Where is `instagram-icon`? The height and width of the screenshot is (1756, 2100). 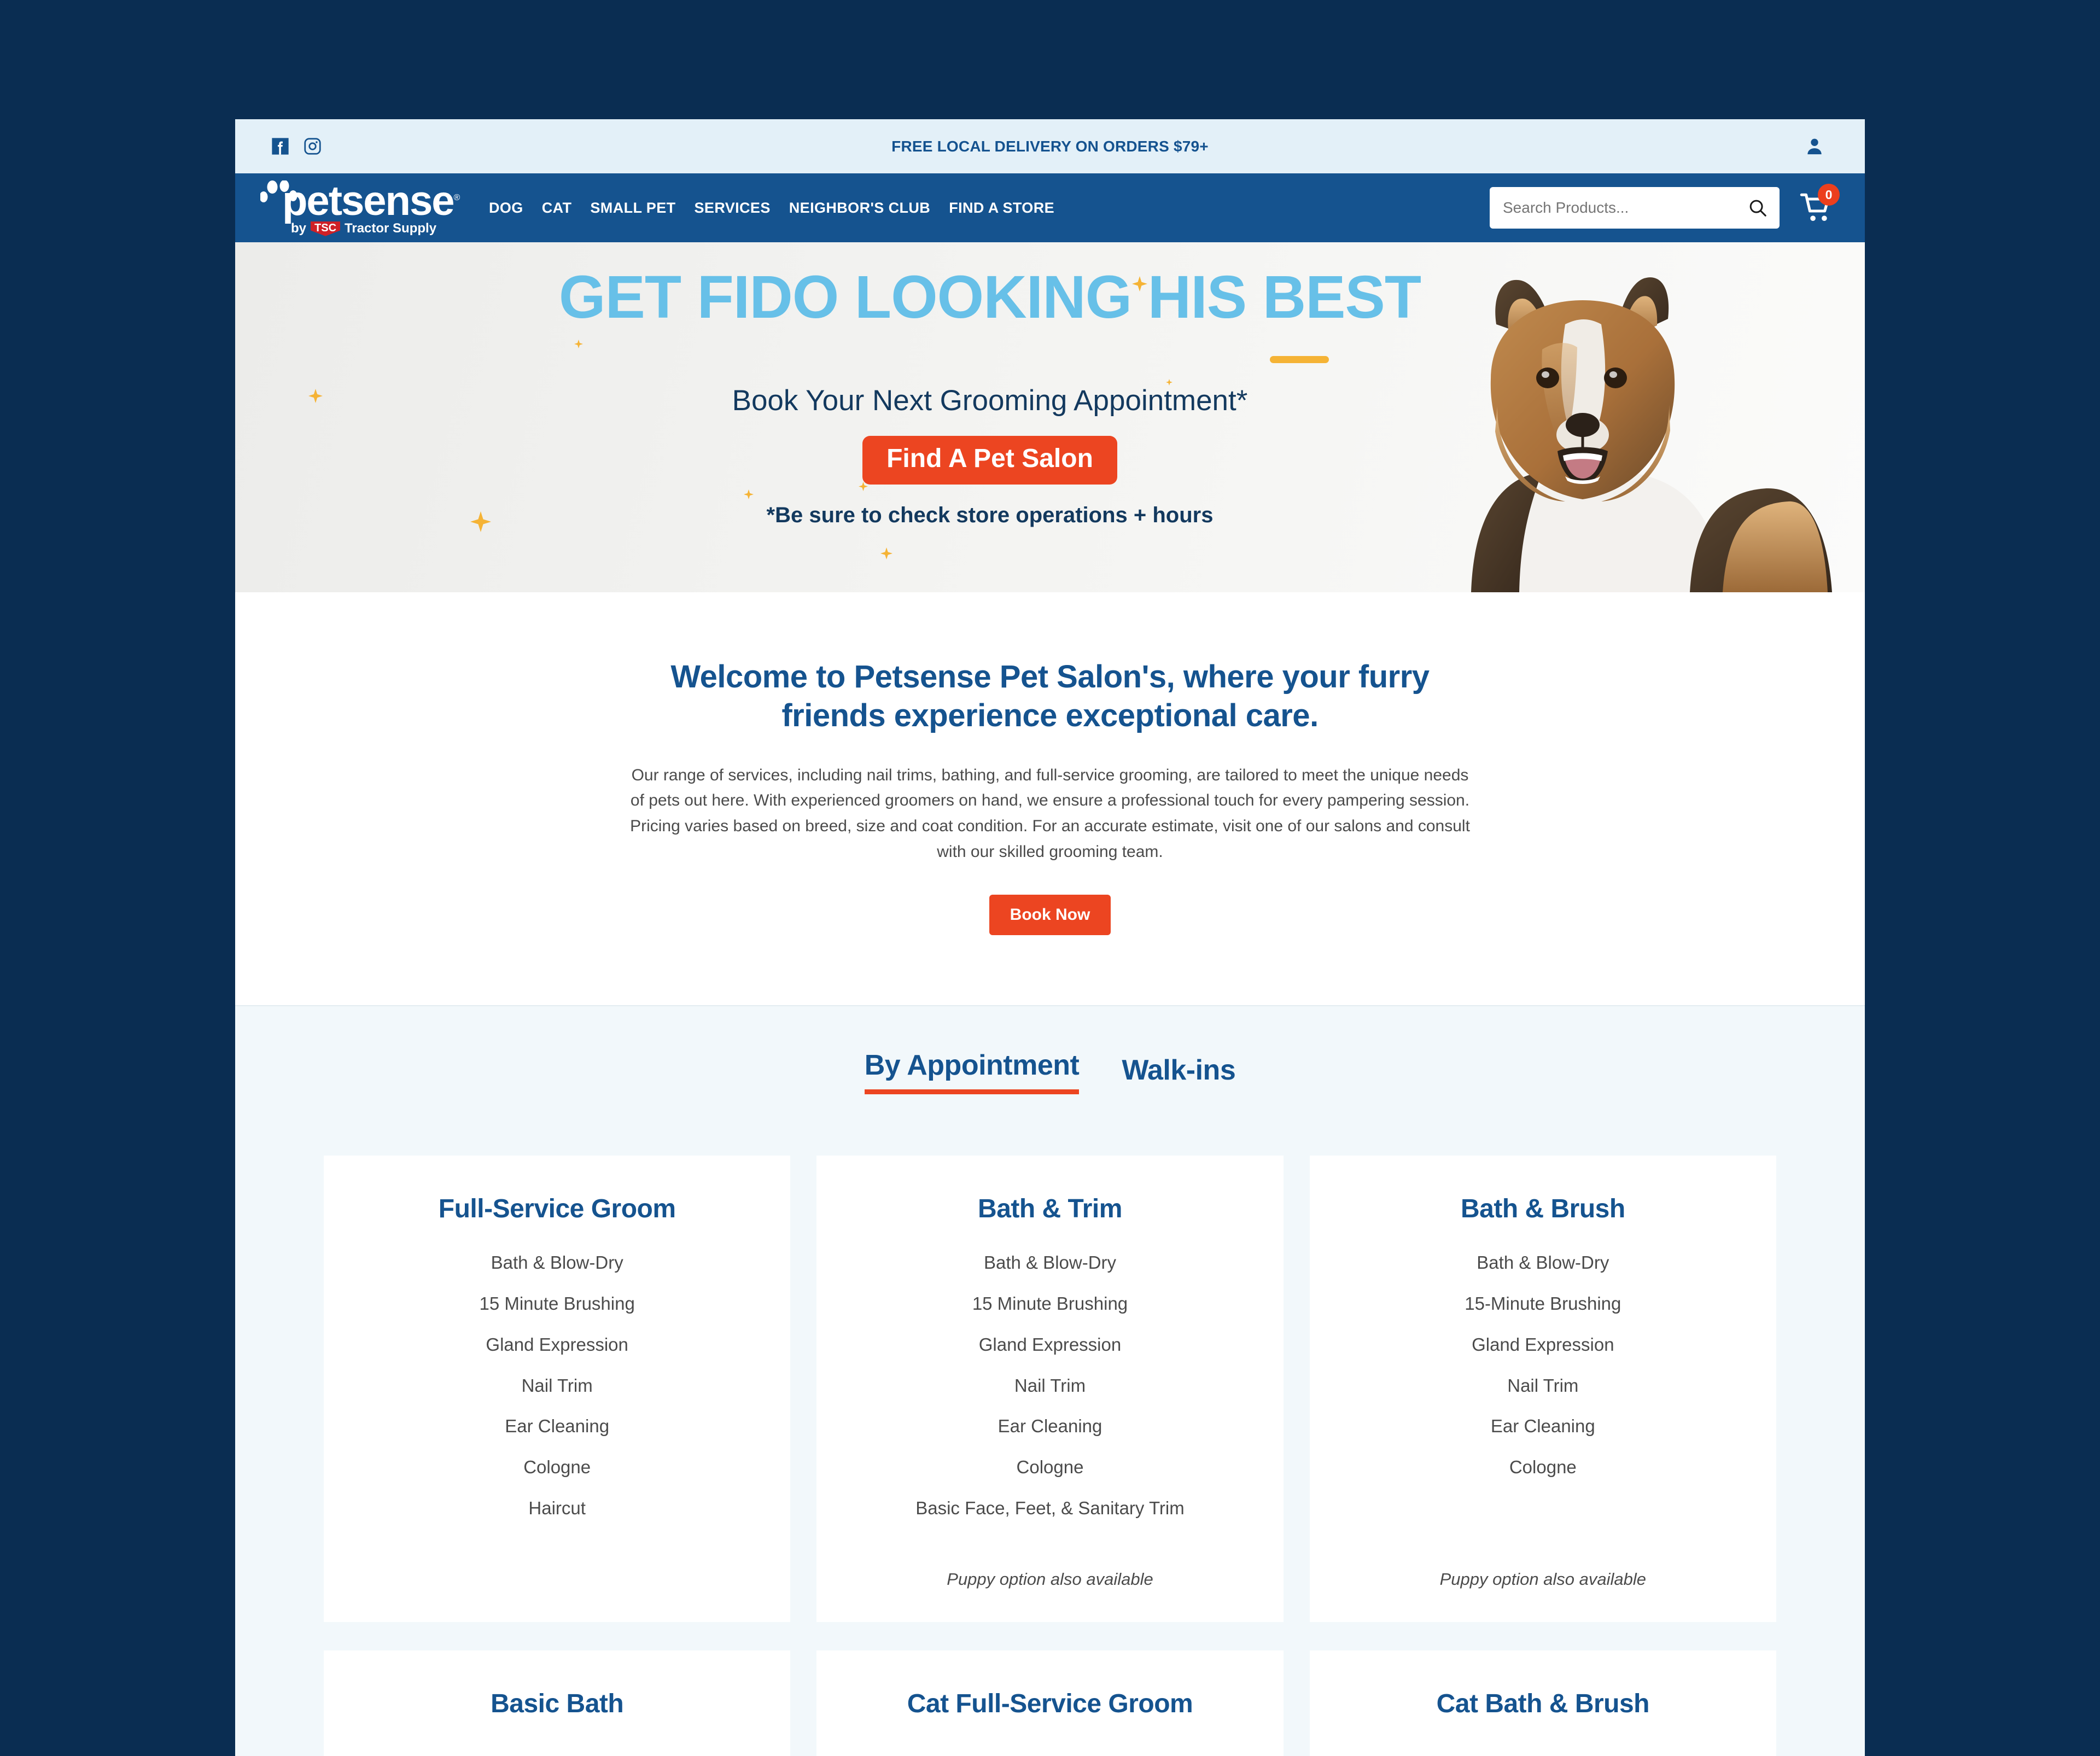
instagram-icon is located at coordinates (312, 146).